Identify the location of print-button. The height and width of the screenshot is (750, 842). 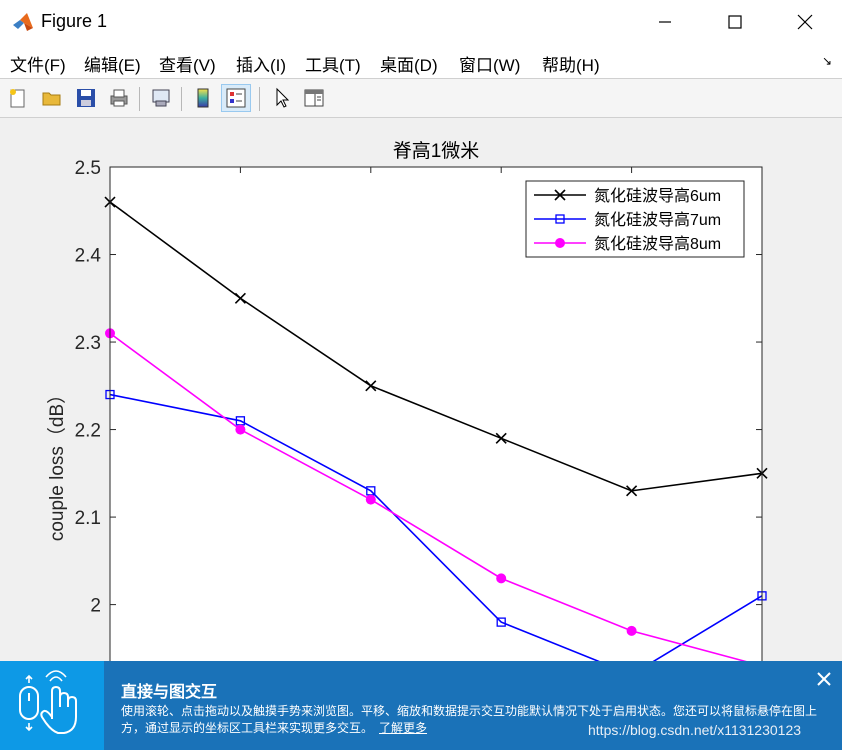
(119, 98).